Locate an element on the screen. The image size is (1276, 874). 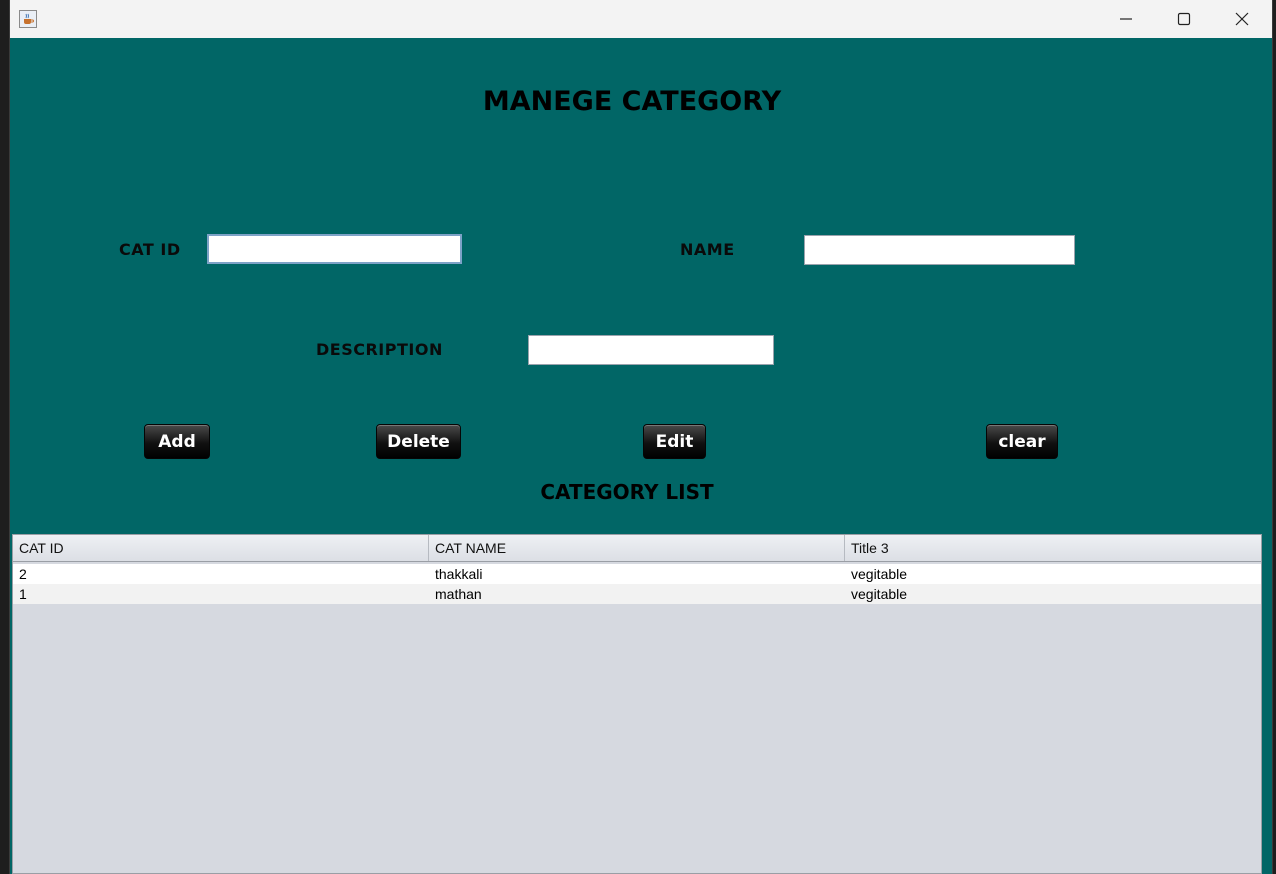
cat-id-field is located at coordinates (334, 249).